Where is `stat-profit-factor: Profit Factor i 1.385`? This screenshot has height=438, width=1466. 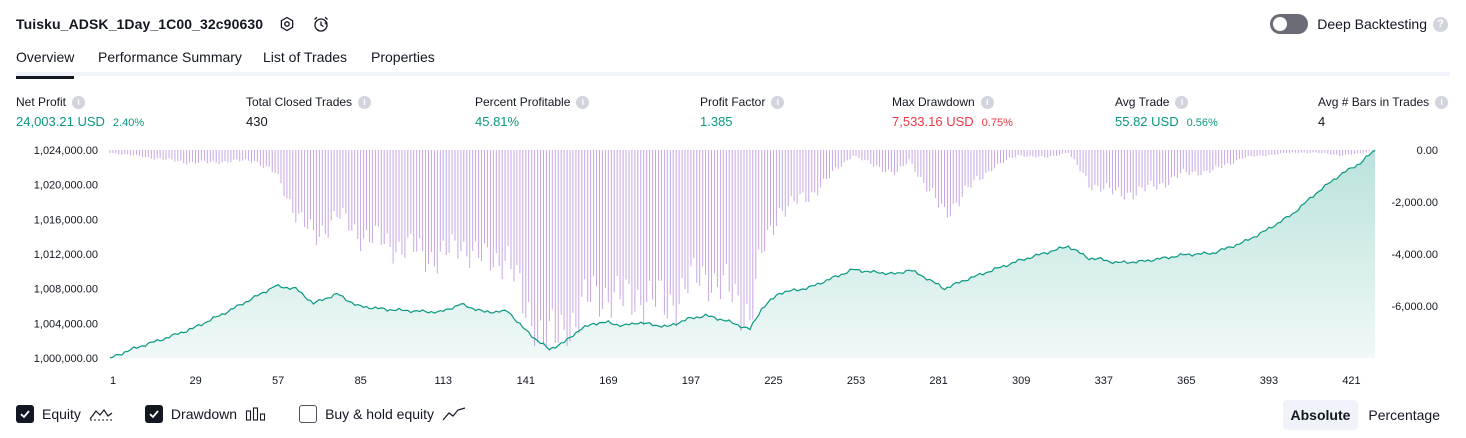 stat-profit-factor: Profit Factor i 1.385 is located at coordinates (742, 111).